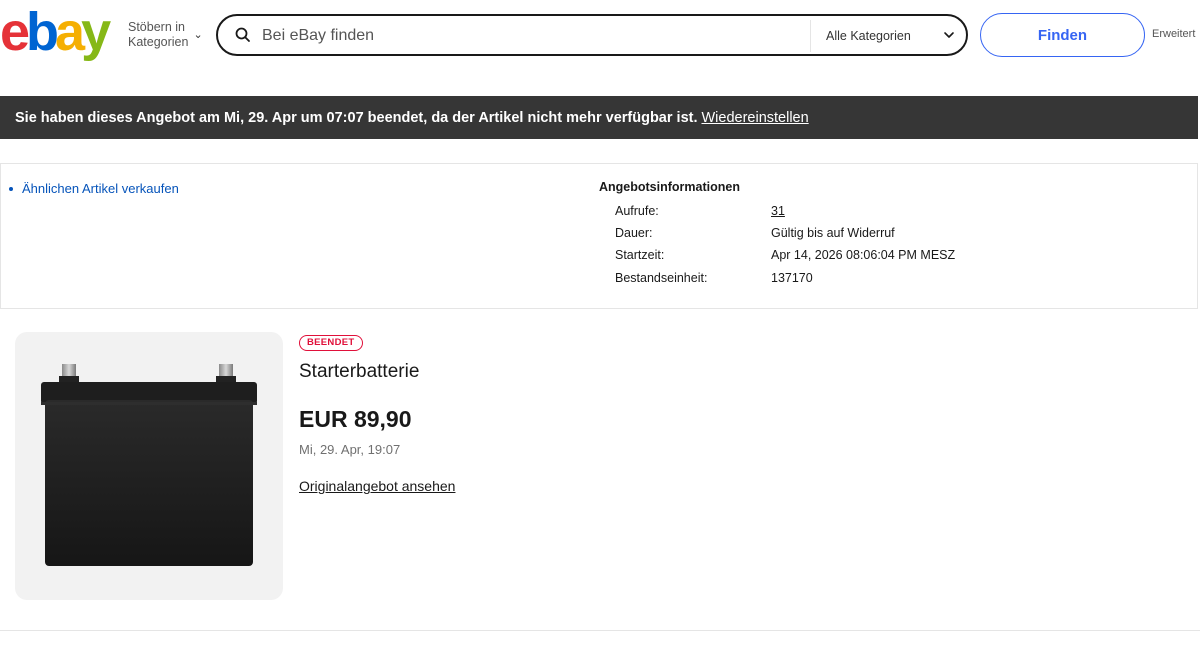 The height and width of the screenshot is (646, 1200). I want to click on info-row-sku: Bestandseinheit: 137170, so click(895, 280).